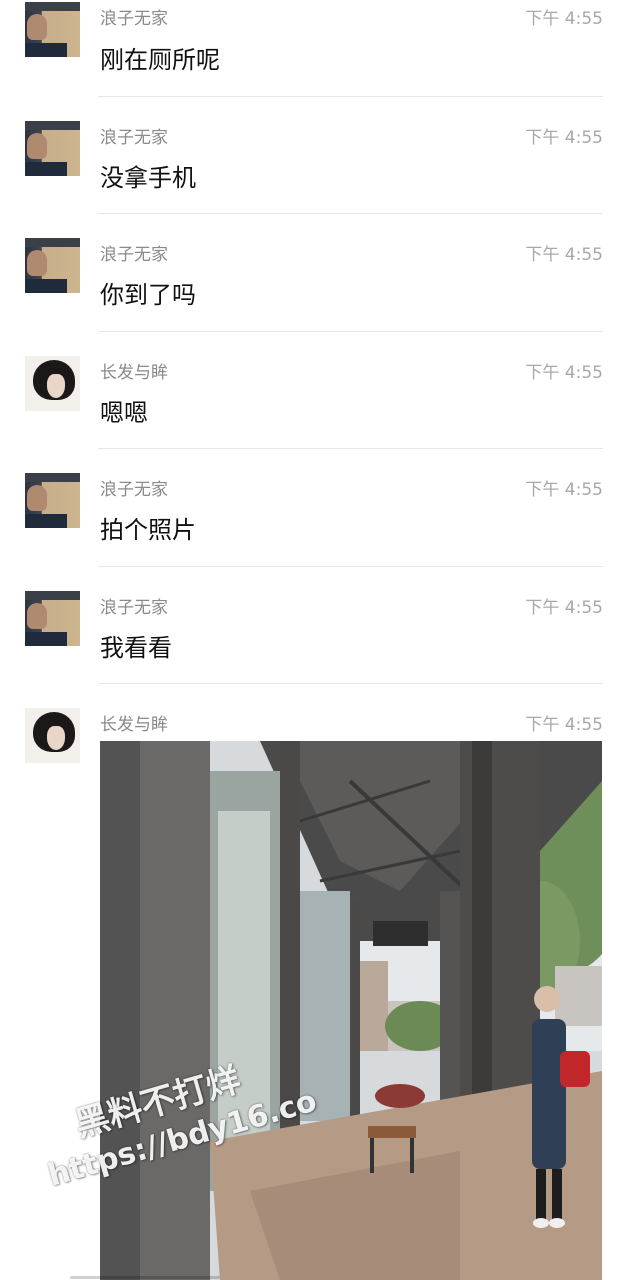 The height and width of the screenshot is (1280, 628). I want to click on message-text: 刚在厕所呢, so click(160, 57).